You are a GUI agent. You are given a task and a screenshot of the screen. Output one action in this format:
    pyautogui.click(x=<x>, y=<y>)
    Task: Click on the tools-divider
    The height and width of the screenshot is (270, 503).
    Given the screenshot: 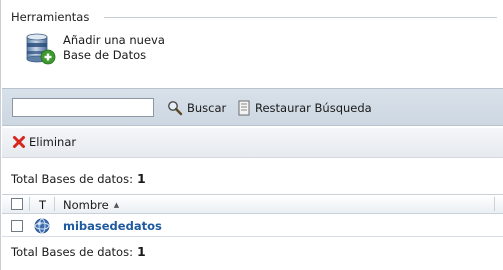 What is the action you would take?
    pyautogui.click(x=300, y=17)
    